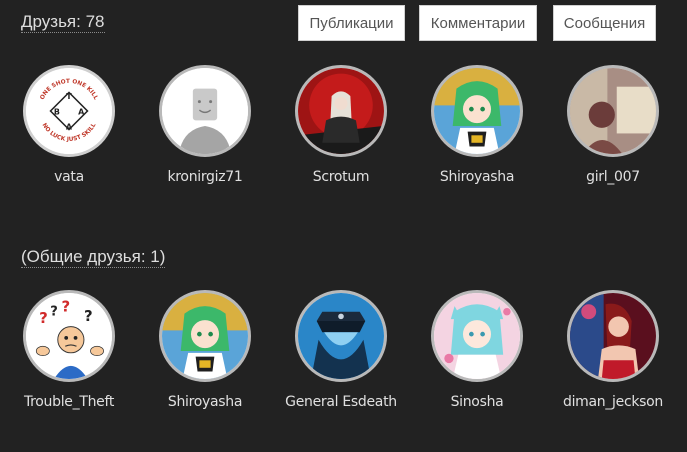 The height and width of the screenshot is (452, 687). Describe the element at coordinates (341, 177) in the screenshot. I see `friend-name: Scrotum` at that location.